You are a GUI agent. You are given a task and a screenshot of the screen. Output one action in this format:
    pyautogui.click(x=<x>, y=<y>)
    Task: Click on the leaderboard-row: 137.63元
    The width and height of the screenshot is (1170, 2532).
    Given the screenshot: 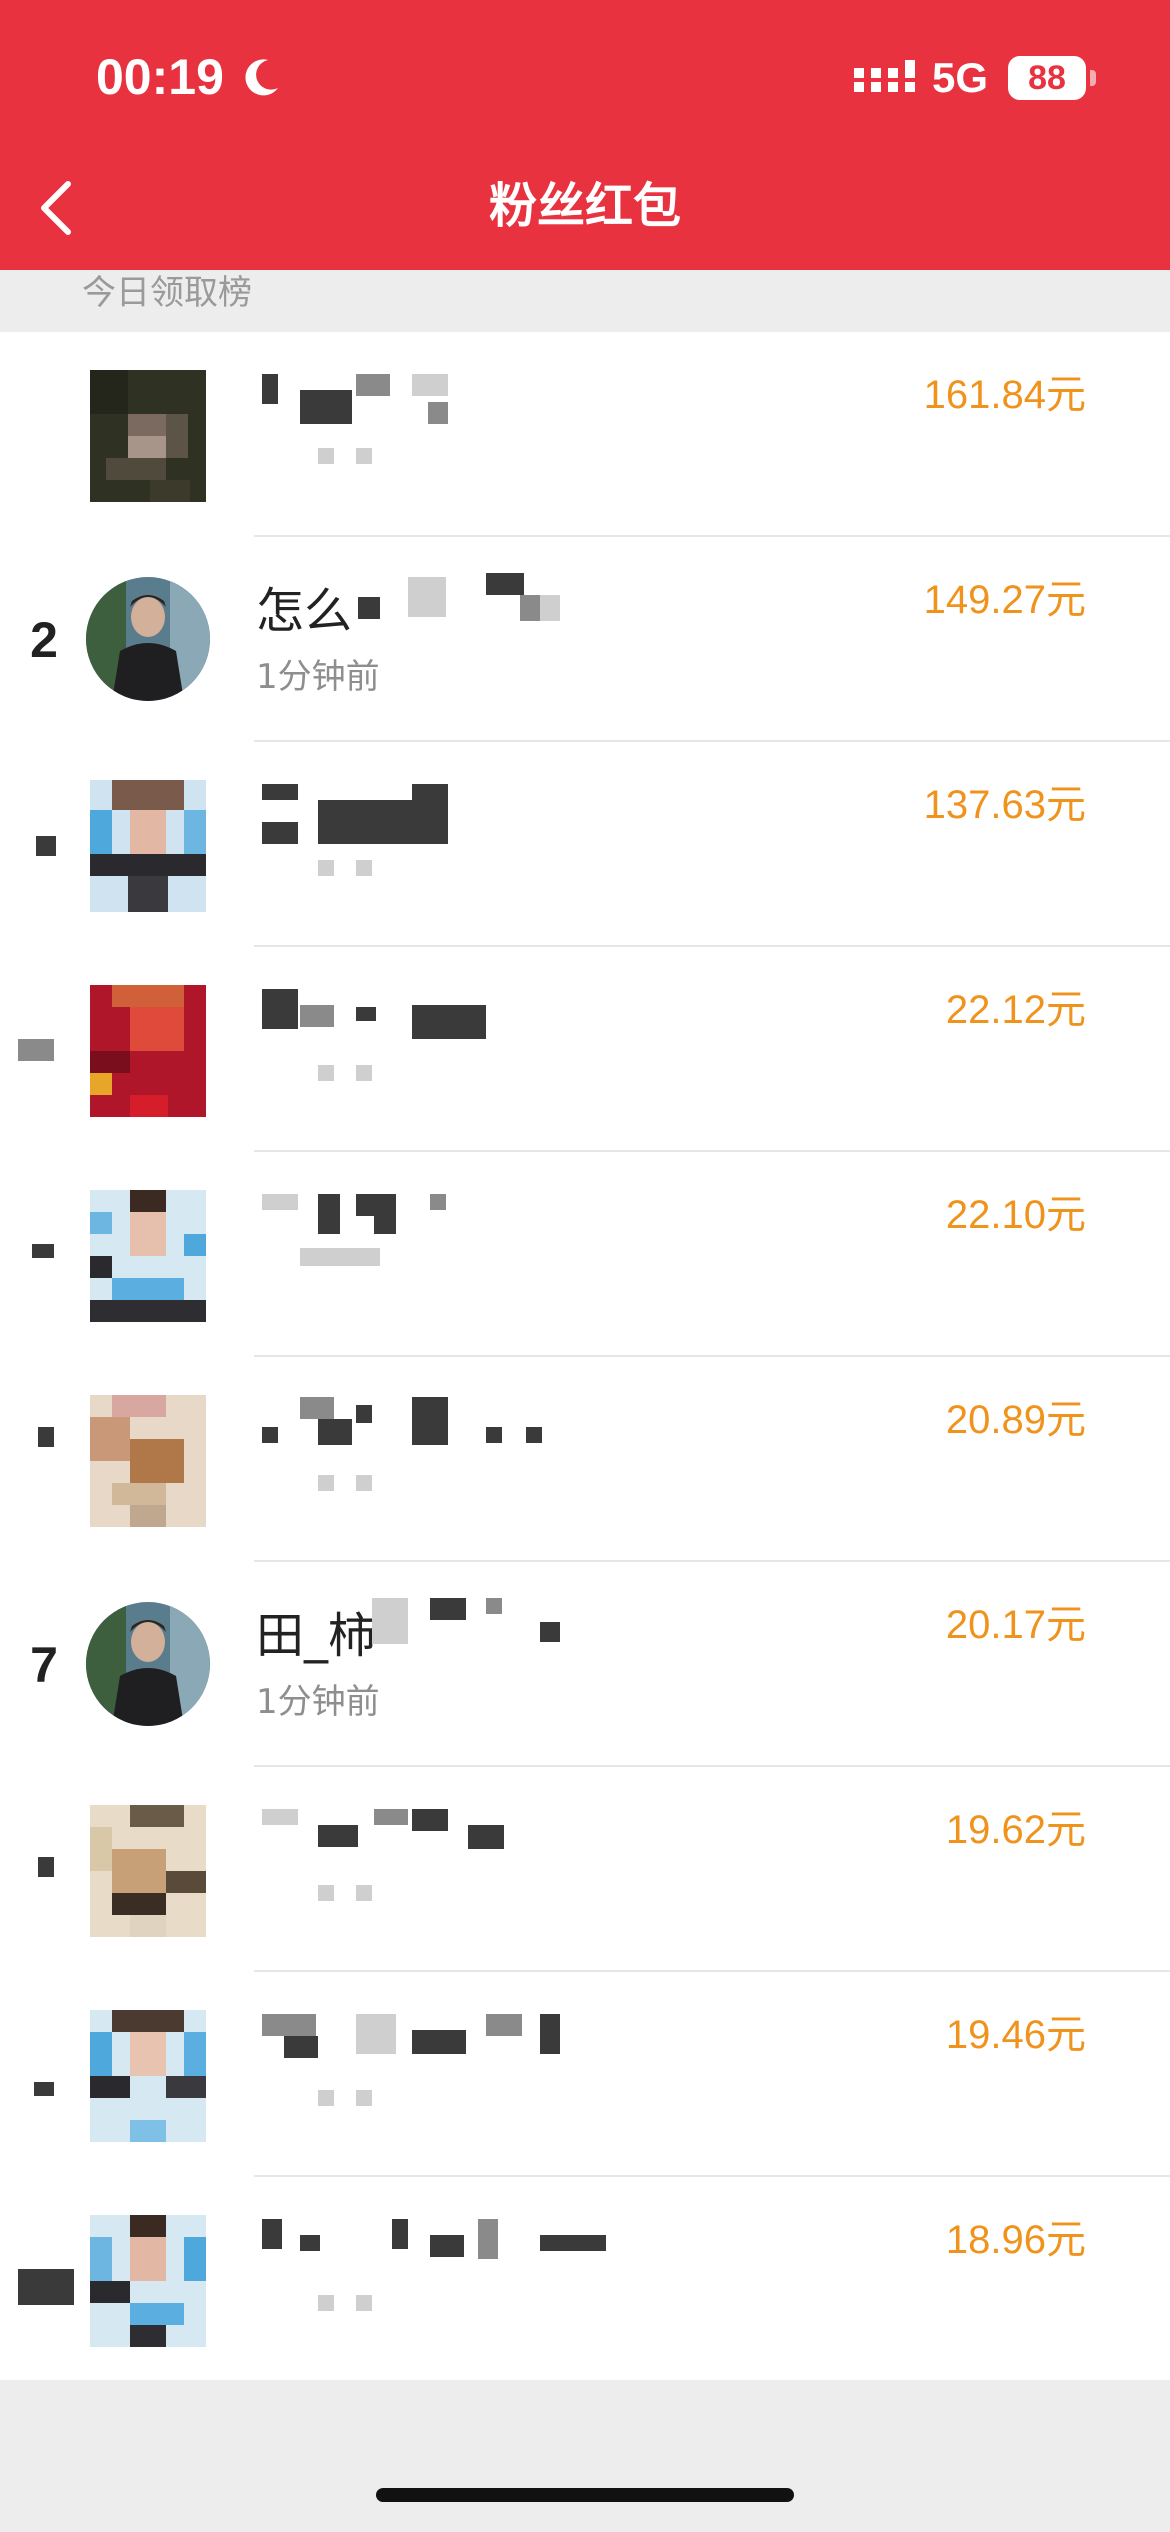 What is the action you would take?
    pyautogui.click(x=585, y=844)
    